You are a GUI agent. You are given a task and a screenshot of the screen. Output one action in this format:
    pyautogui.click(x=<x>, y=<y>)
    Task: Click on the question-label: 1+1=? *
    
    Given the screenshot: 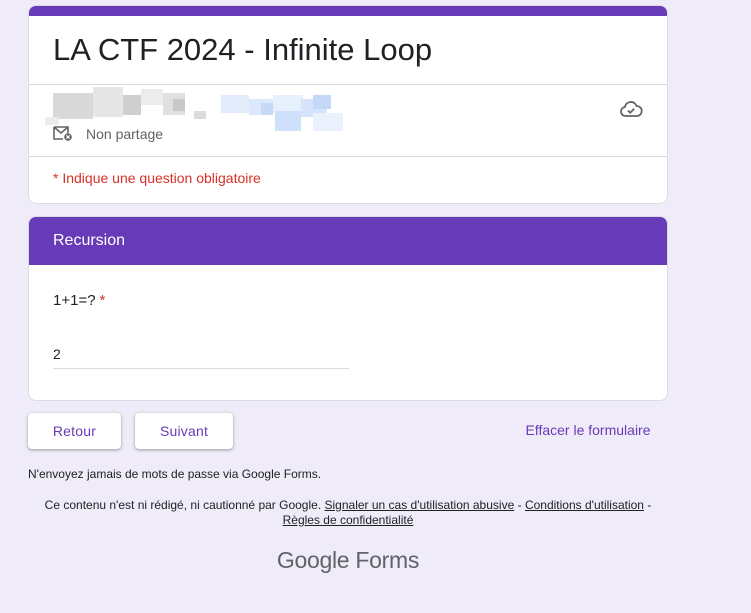 What is the action you would take?
    pyautogui.click(x=79, y=300)
    